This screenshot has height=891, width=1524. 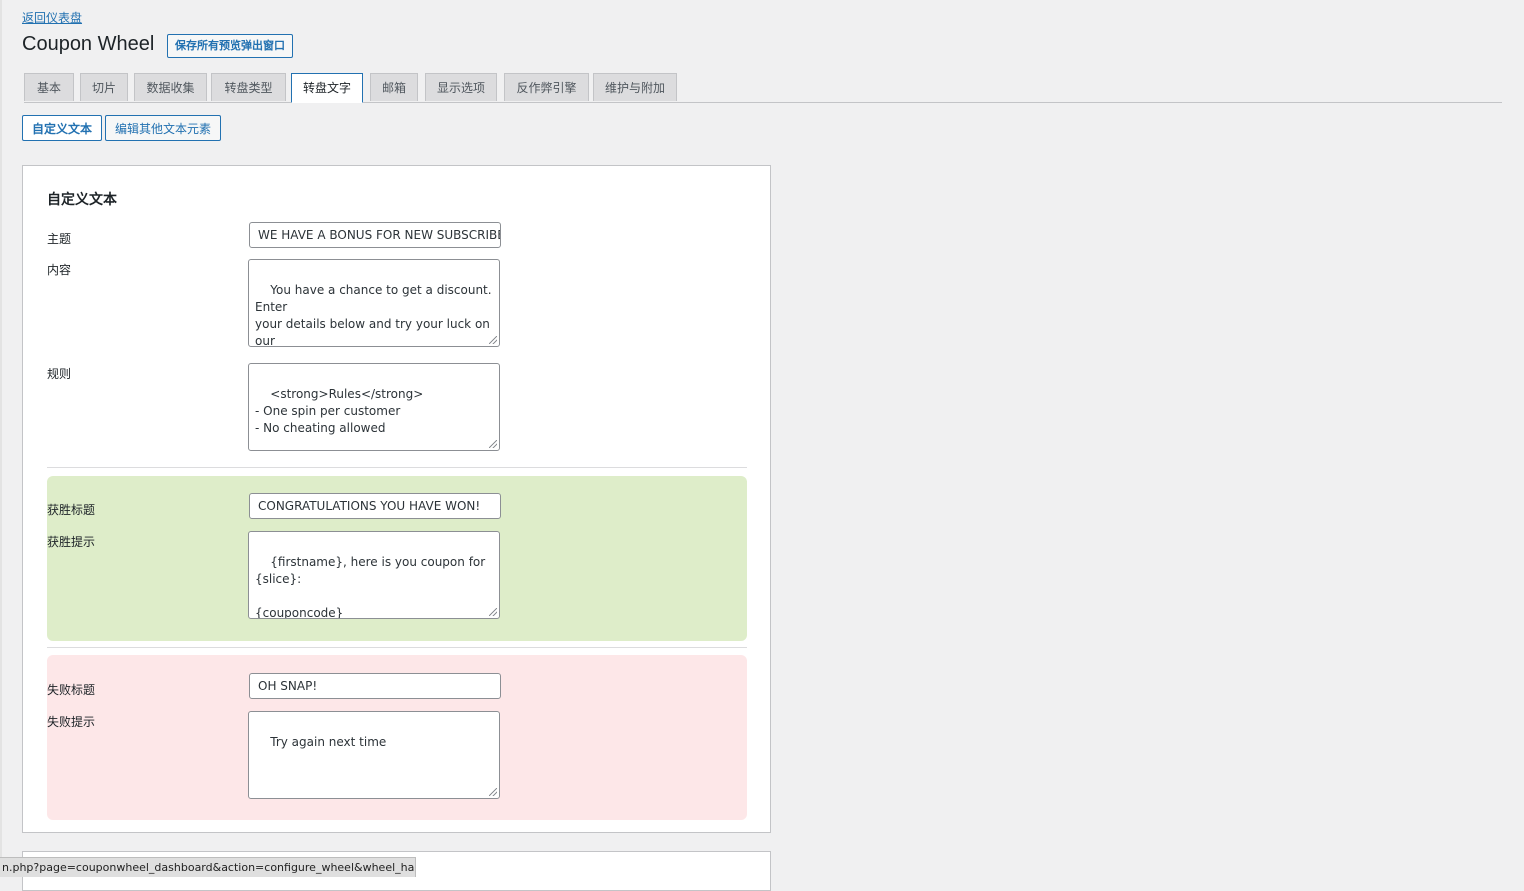 What do you see at coordinates (59, 270) in the screenshot?
I see `content-label: 内容` at bounding box center [59, 270].